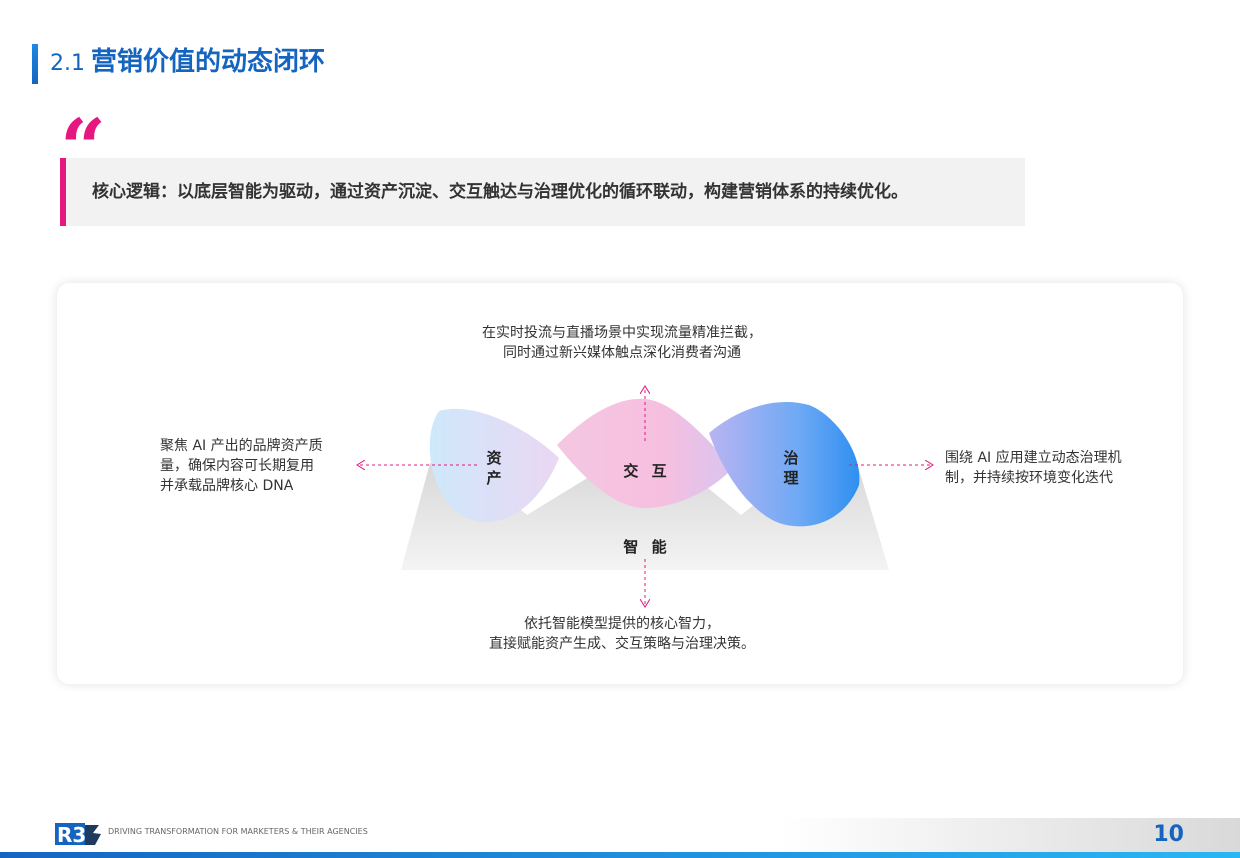 This screenshot has width=1240, height=858. I want to click on page-title: 2.1 营销价值的动态闭环, so click(187, 62).